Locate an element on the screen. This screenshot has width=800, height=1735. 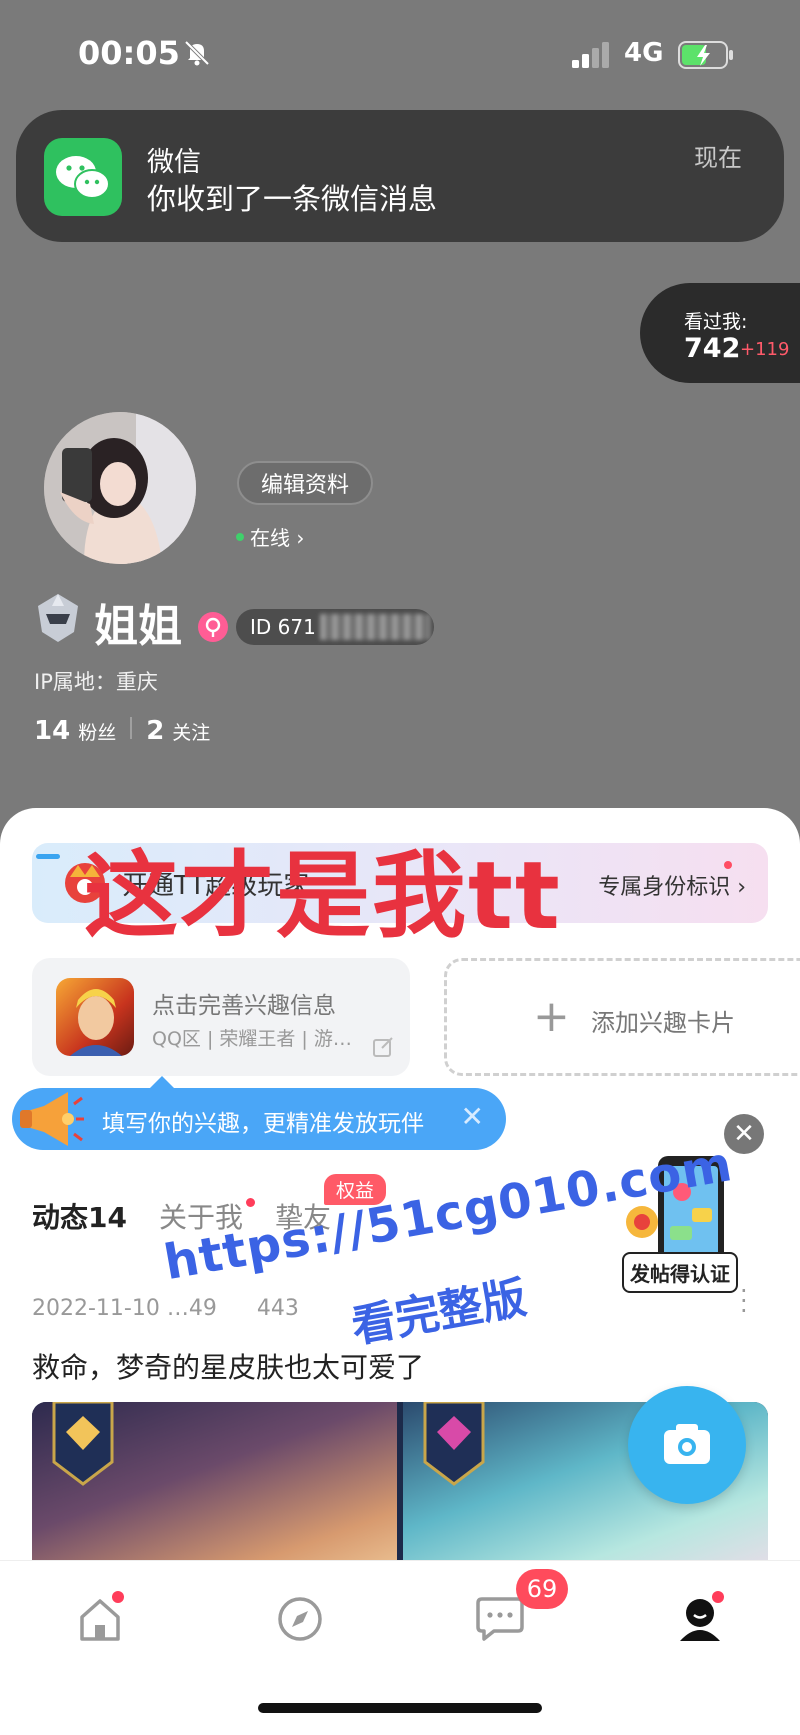
close-promo-button: ✕ is located at coordinates (744, 1134).